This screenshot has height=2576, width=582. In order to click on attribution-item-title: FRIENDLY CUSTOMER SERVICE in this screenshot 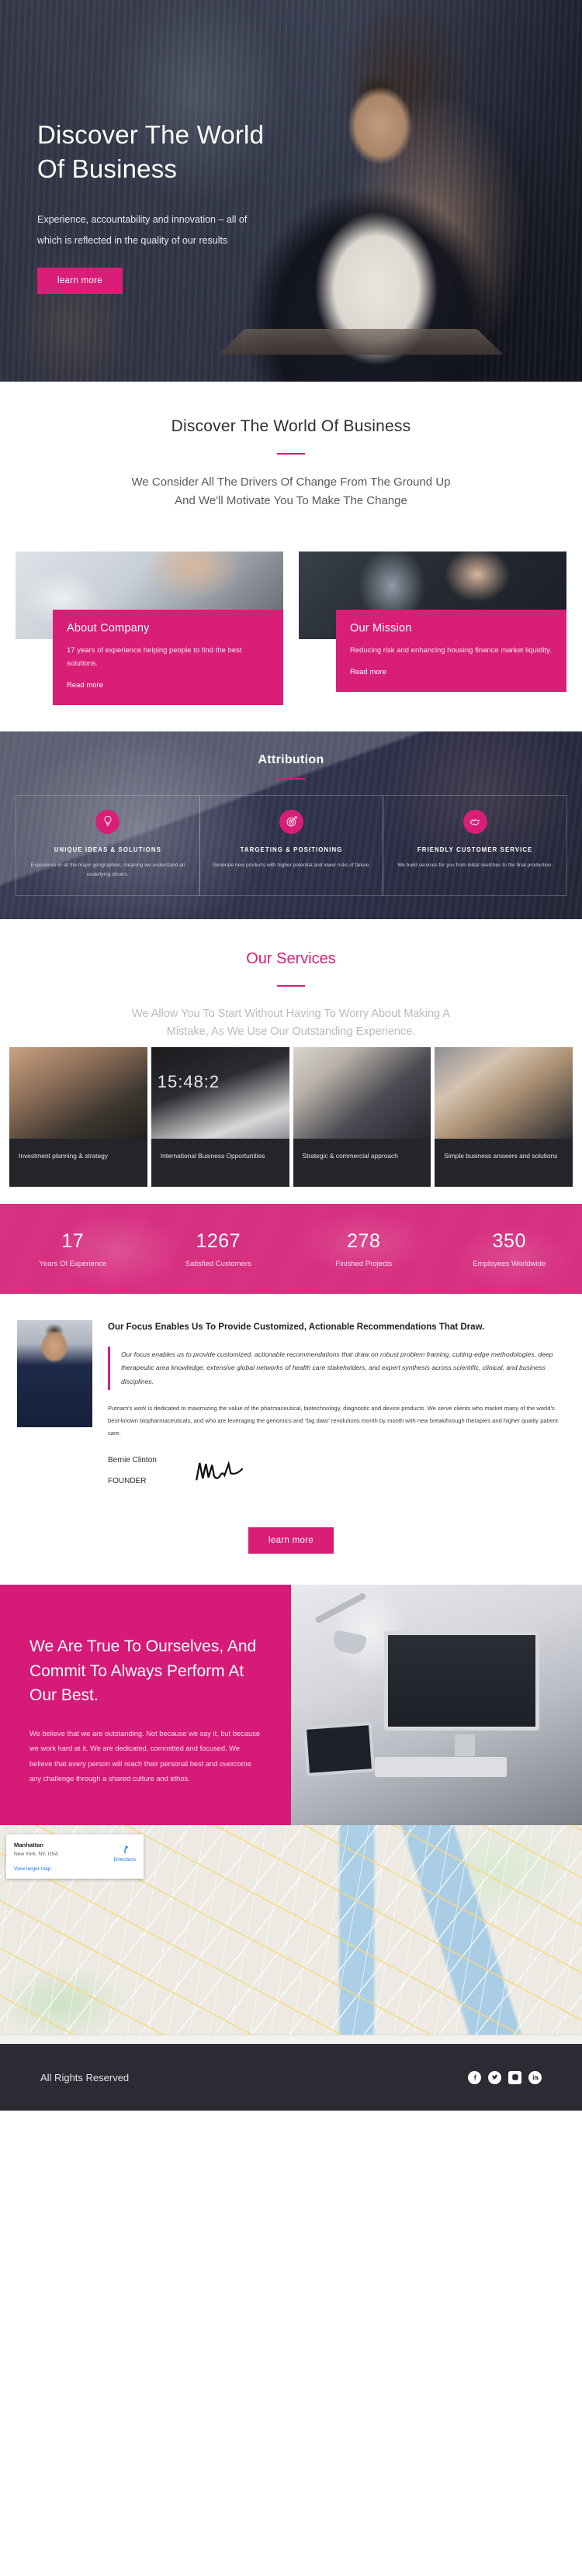, I will do `click(475, 849)`.